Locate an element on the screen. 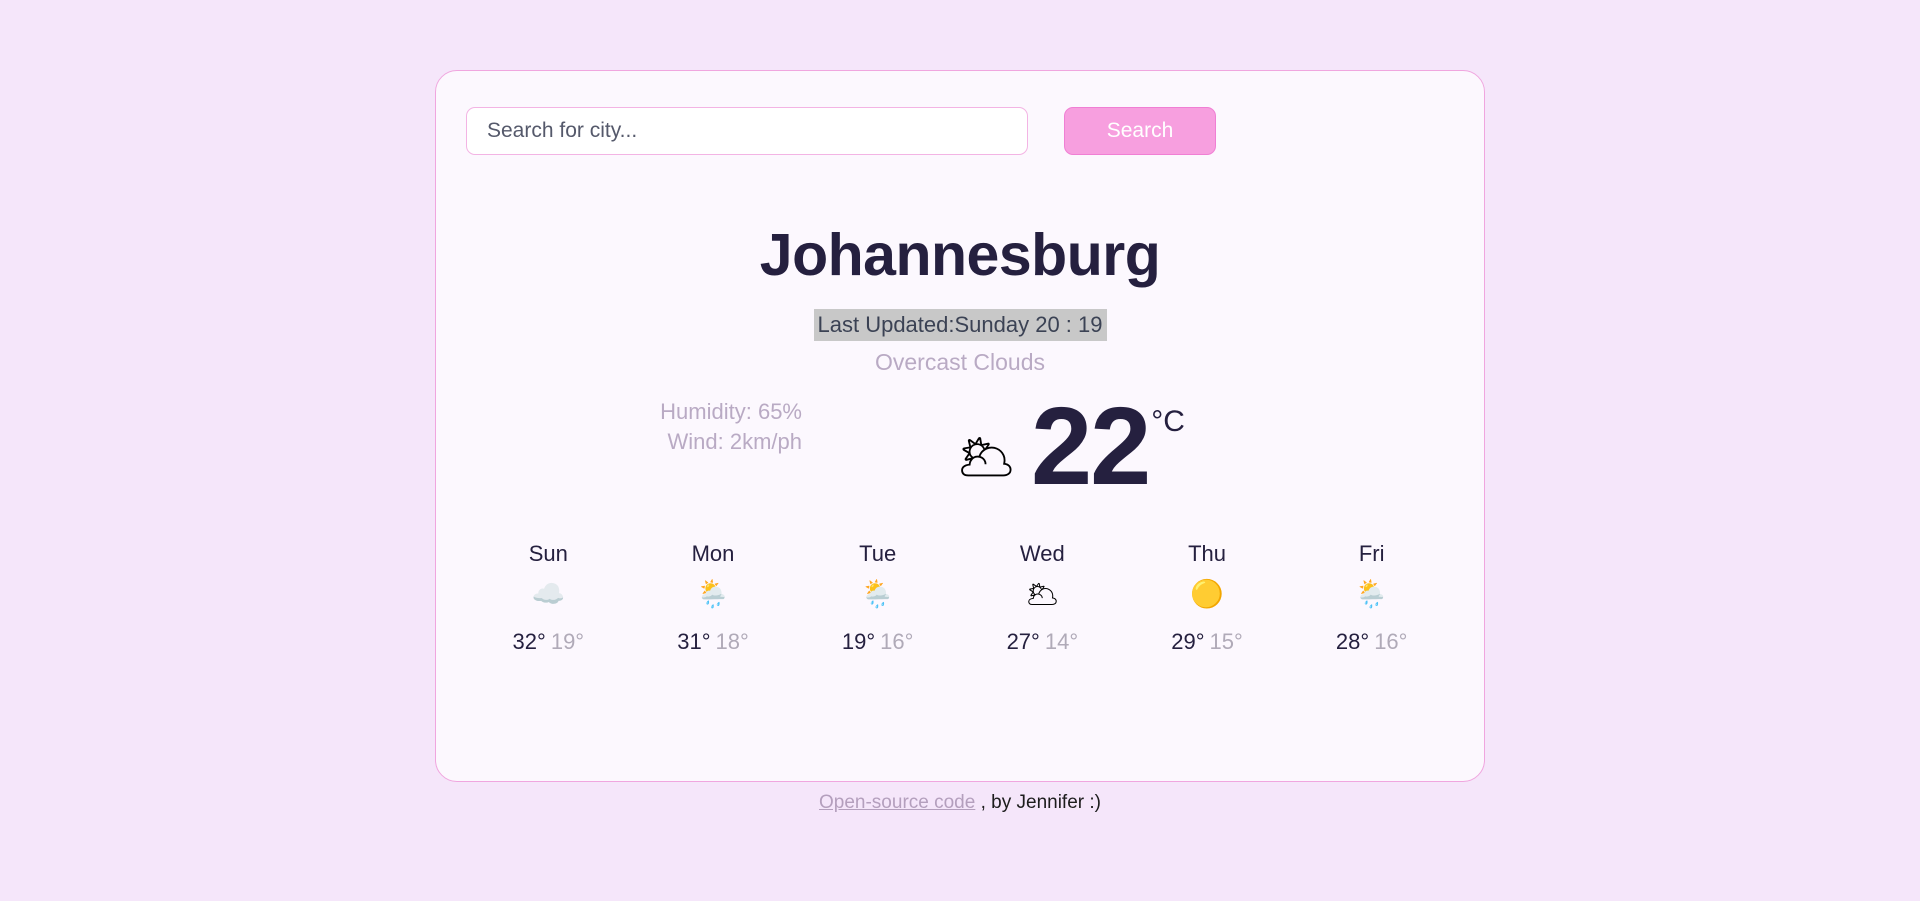  current-temperature-value: 22 is located at coordinates (1090, 446).